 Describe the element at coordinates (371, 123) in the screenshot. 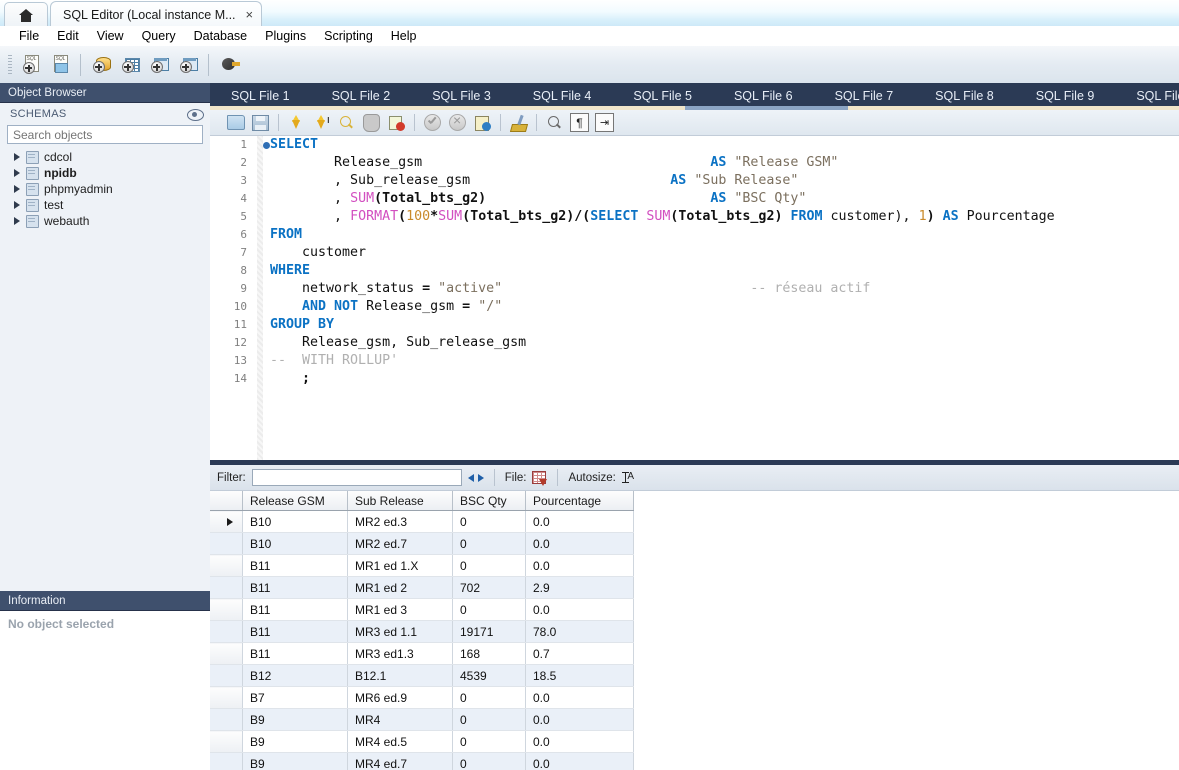

I see `stop-execution-icon` at that location.